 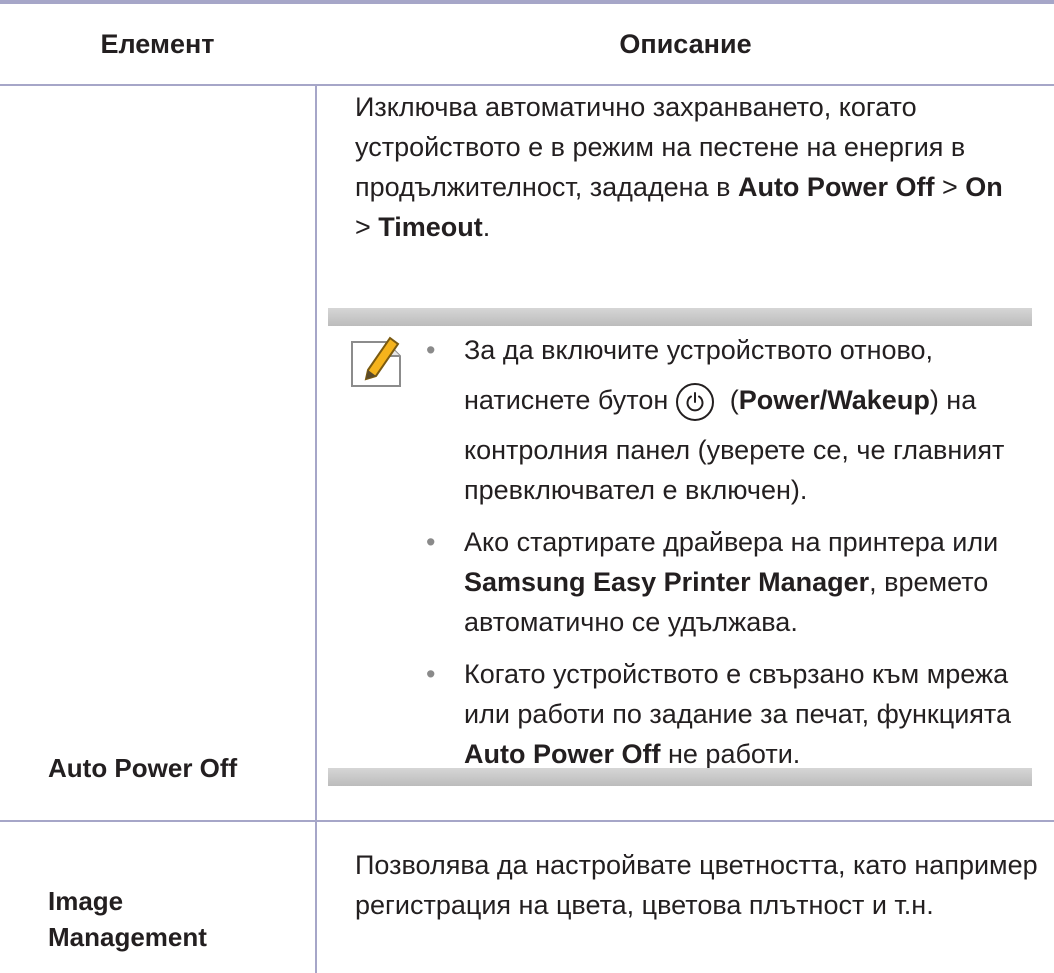 What do you see at coordinates (680, 777) in the screenshot?
I see `note-bottom-bar` at bounding box center [680, 777].